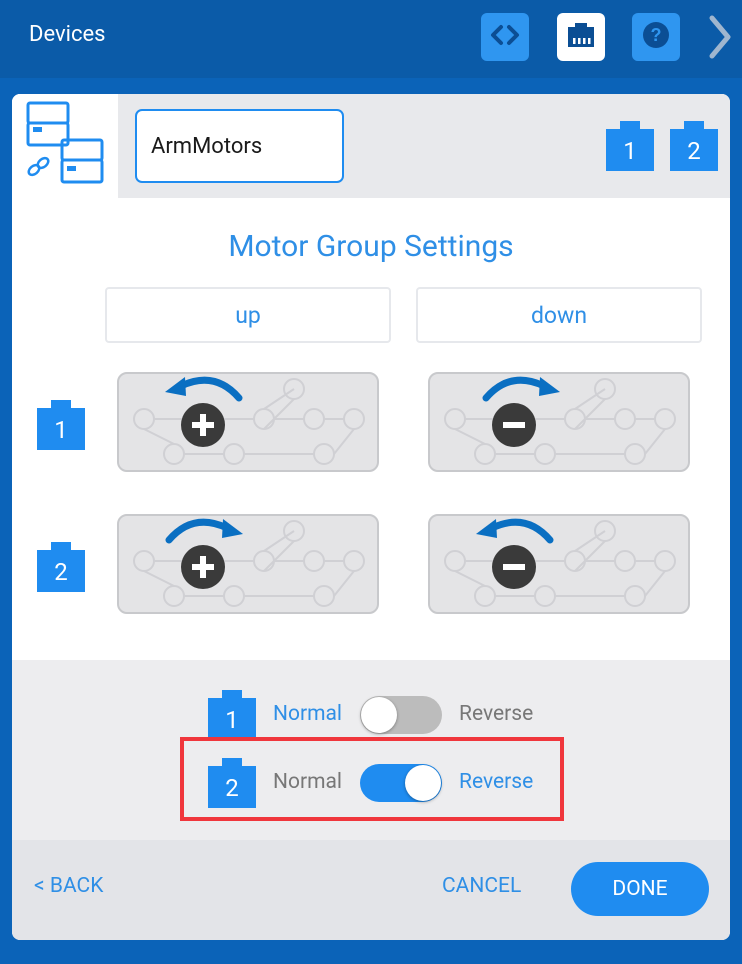 Image resolution: width=742 pixels, height=964 pixels. Describe the element at coordinates (371, 246) in the screenshot. I see `settings-title: Motor Group Settings` at that location.